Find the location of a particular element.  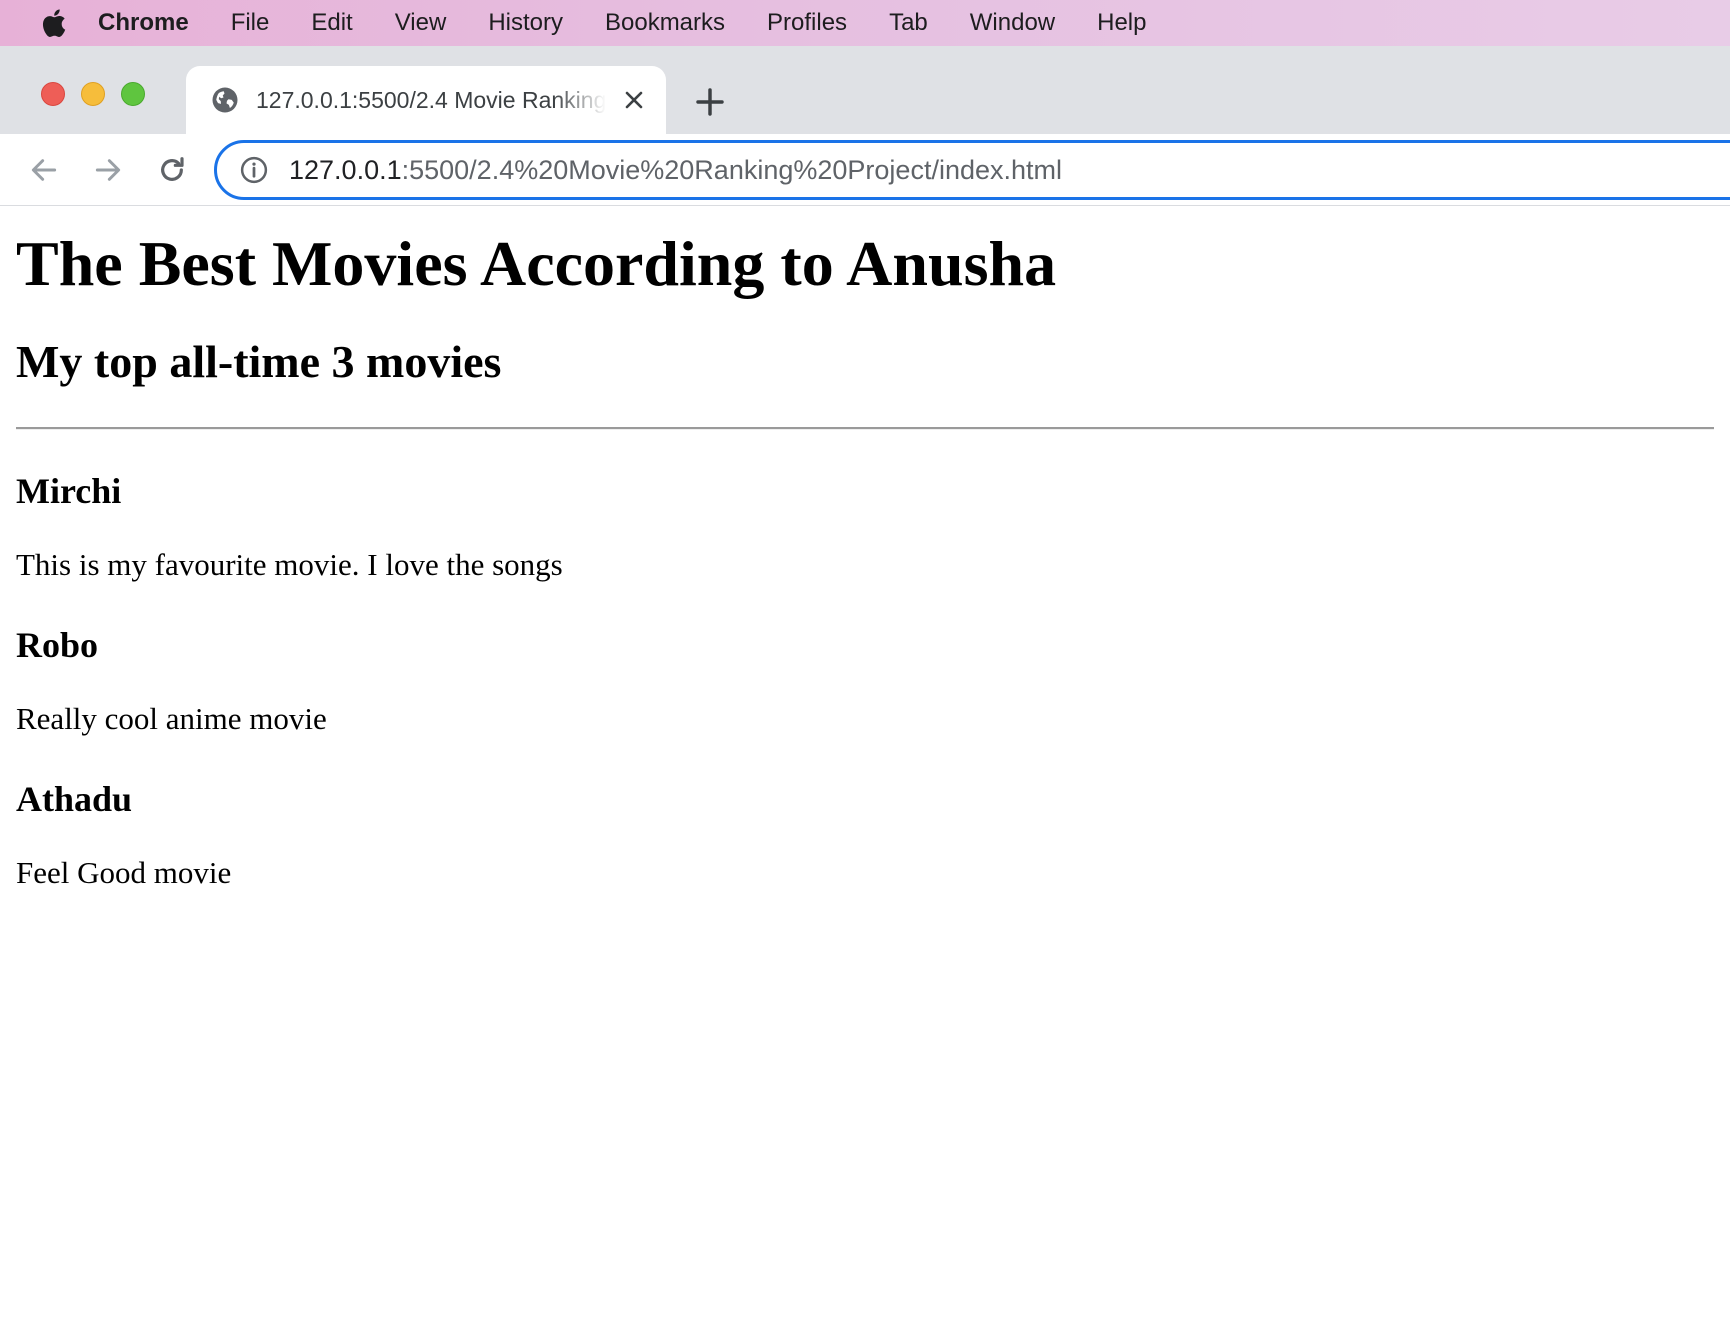

close-window-button is located at coordinates (53, 94).